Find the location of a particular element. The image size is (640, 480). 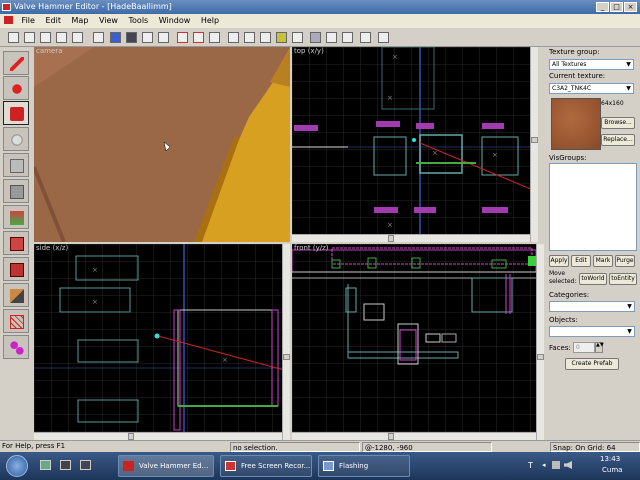

ungroup-icon is located at coordinates (214, 37).